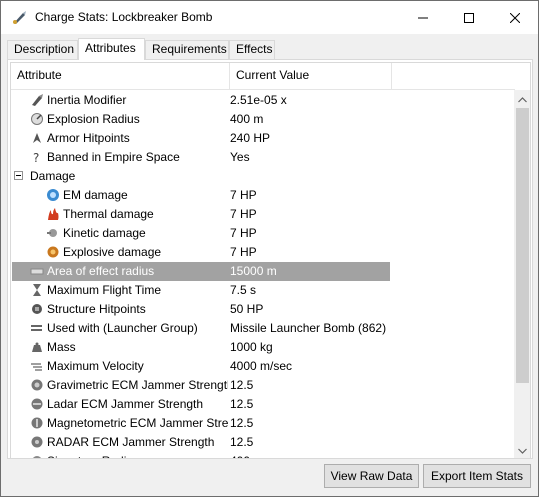  Describe the element at coordinates (104, 290) in the screenshot. I see `attribute-name: Maximum Flight Time` at that location.